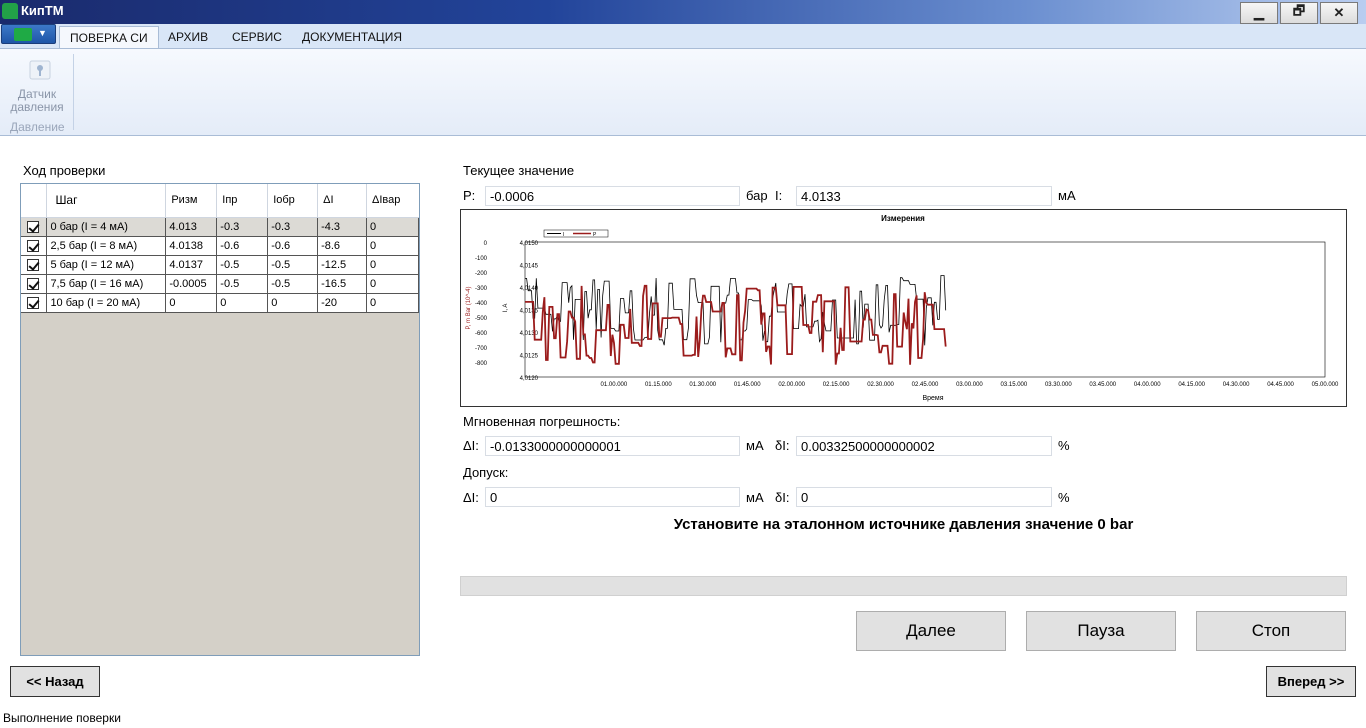  Describe the element at coordinates (191, 303) in the screenshot. I see `cell-p: 0` at that location.